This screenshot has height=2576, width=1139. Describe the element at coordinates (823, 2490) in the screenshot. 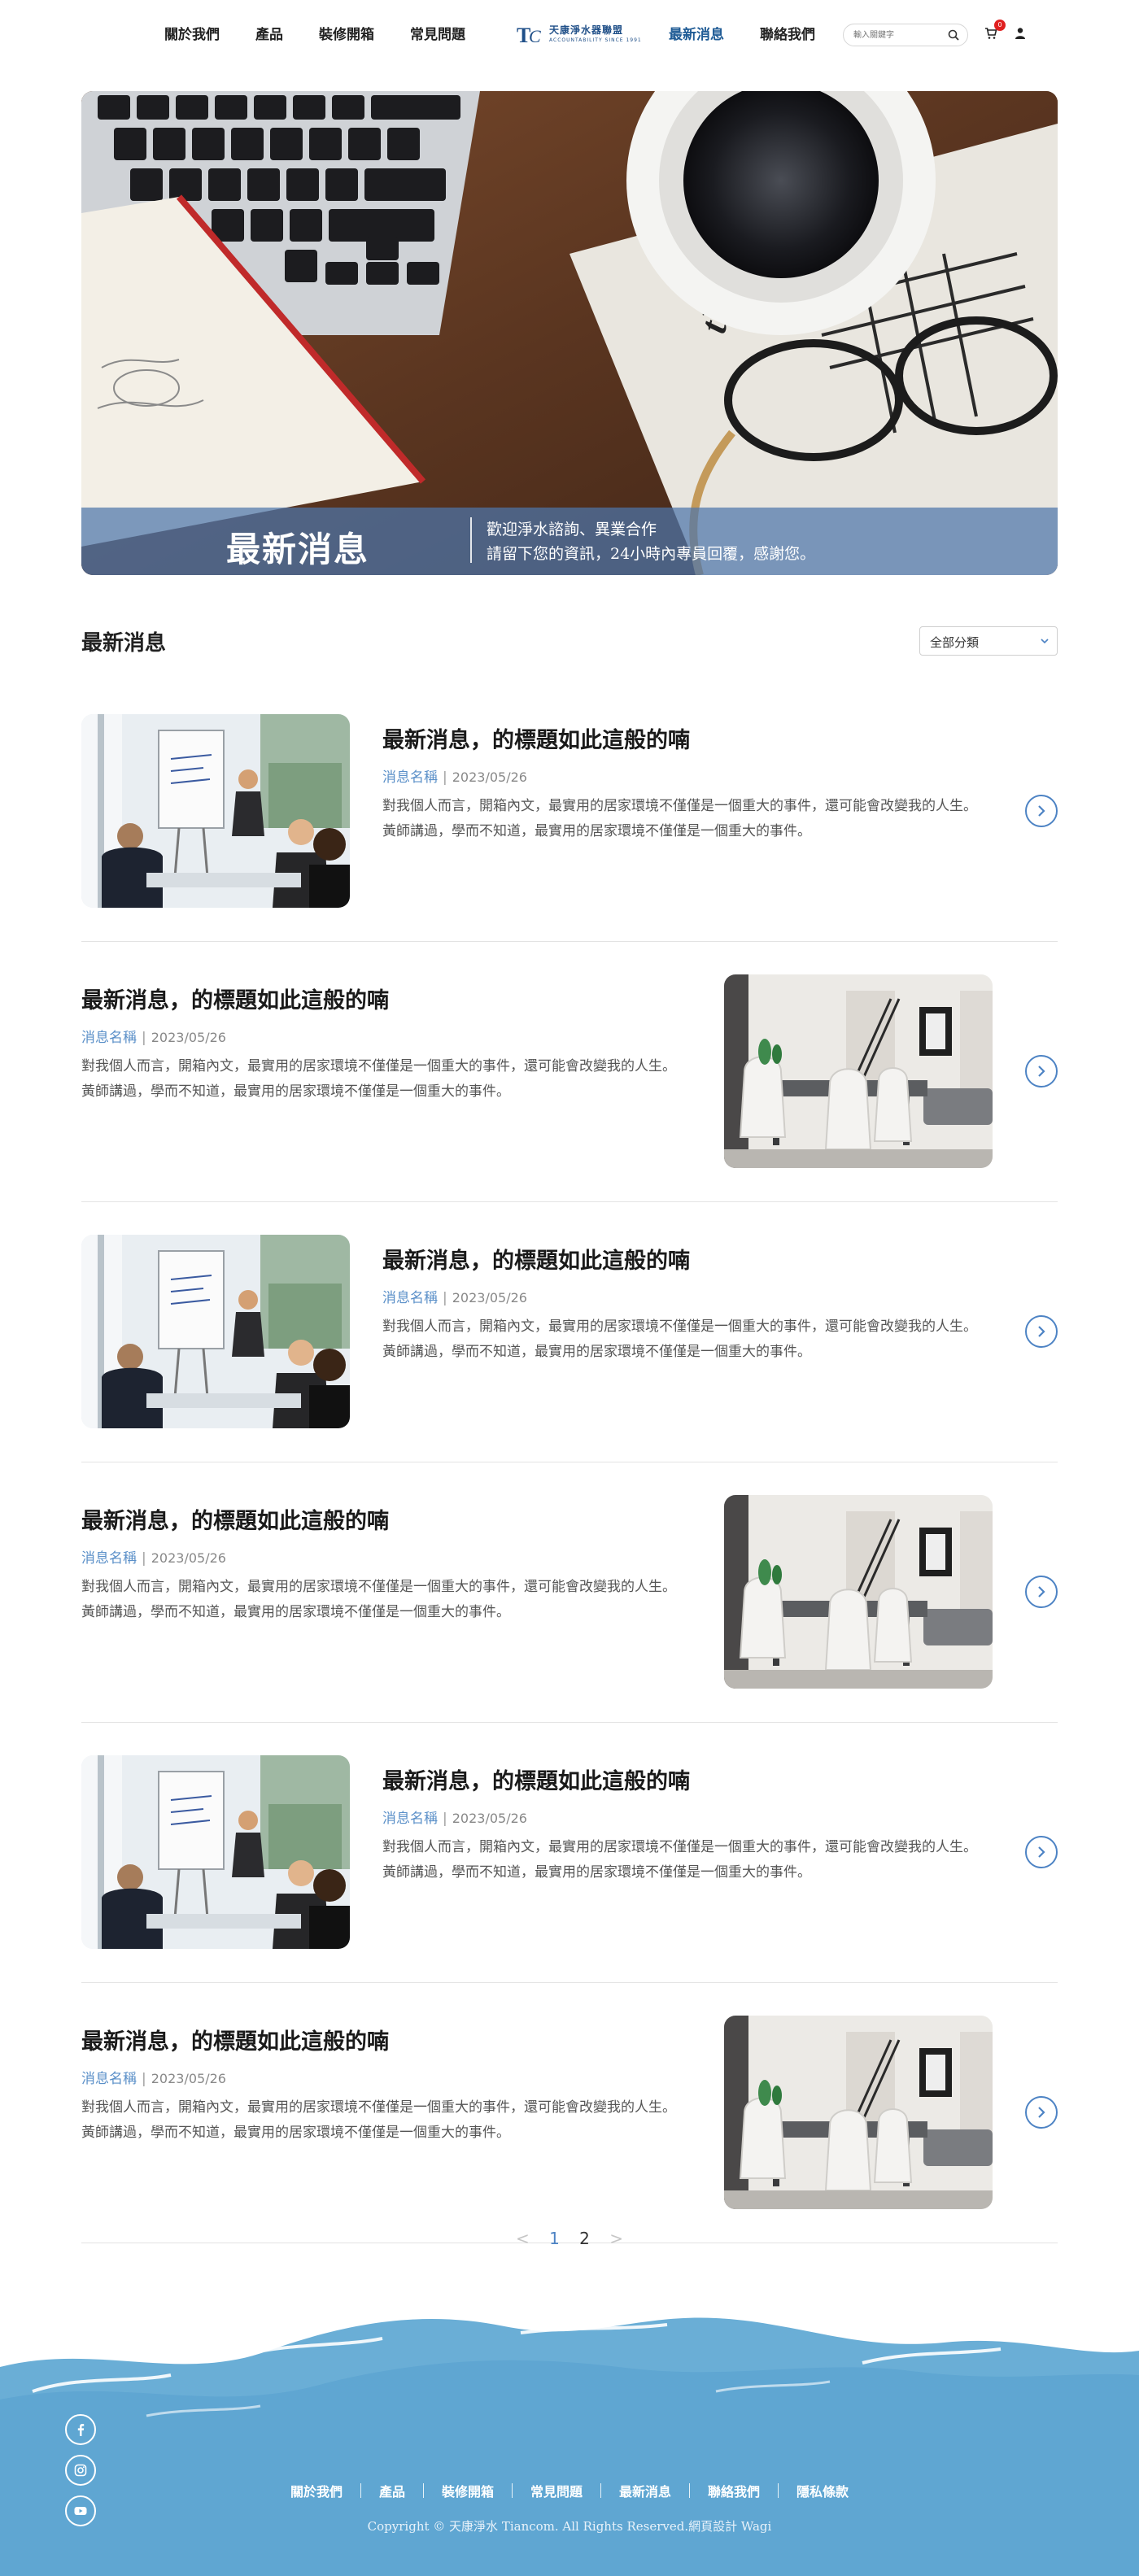

I see `footer-nav-privacy: 隱私條款` at that location.